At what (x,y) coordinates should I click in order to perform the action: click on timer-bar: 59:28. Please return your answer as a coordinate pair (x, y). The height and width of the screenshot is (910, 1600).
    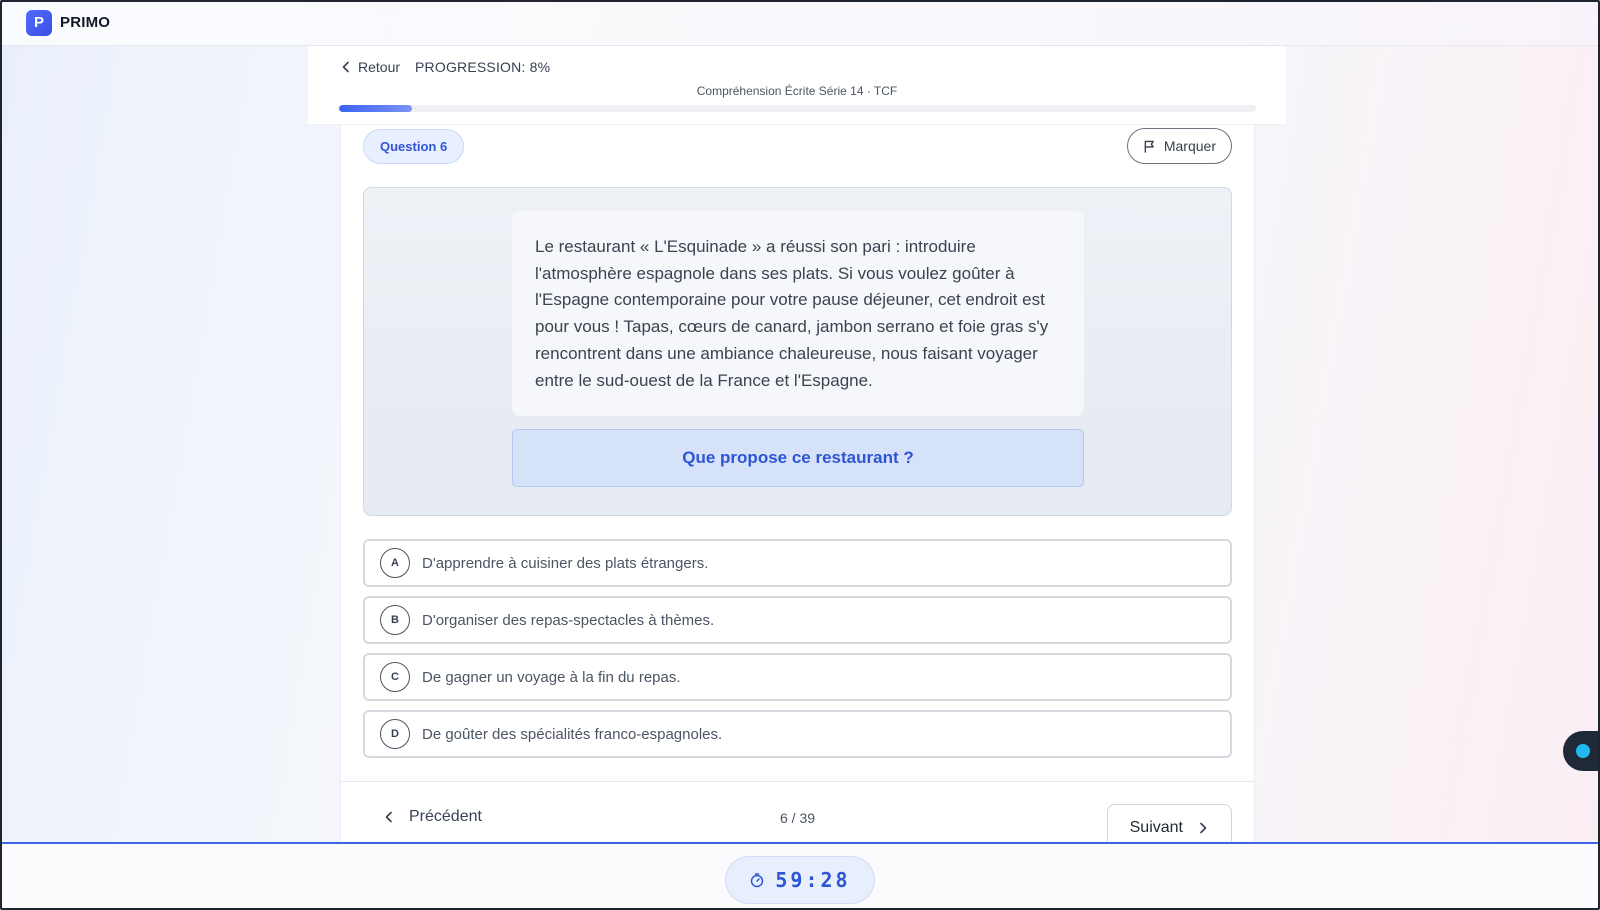
    Looking at the image, I should click on (800, 876).